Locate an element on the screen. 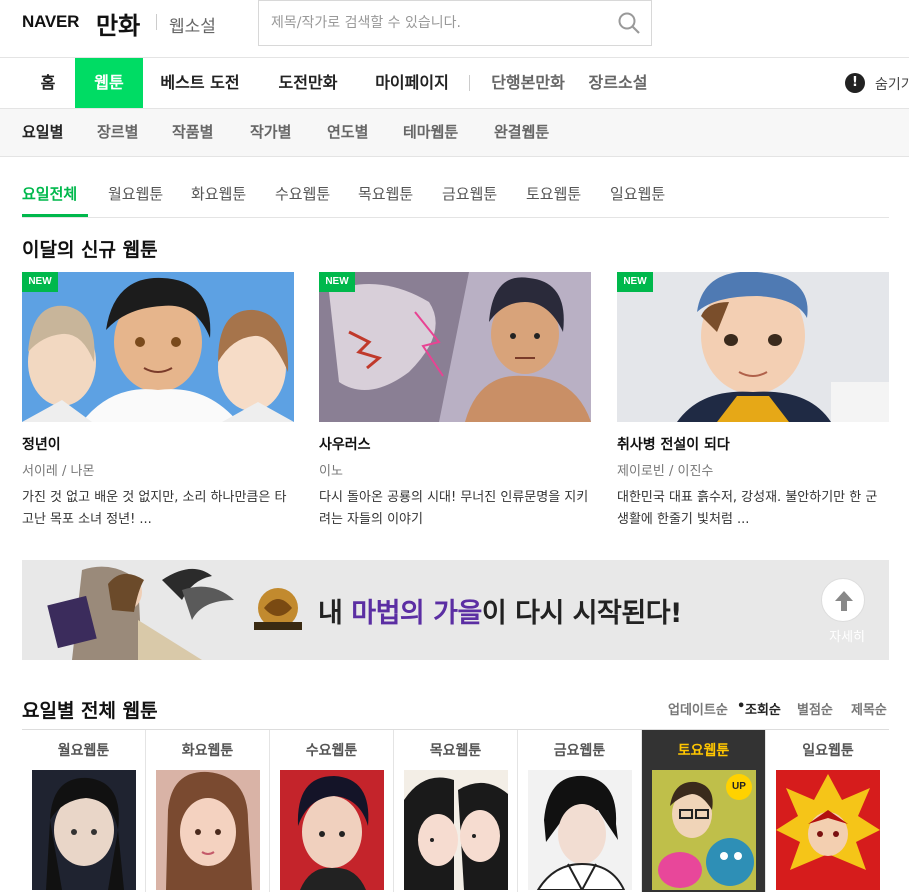 The height and width of the screenshot is (892, 909). tab-tue: 화요웹툰 is located at coordinates (218, 193).